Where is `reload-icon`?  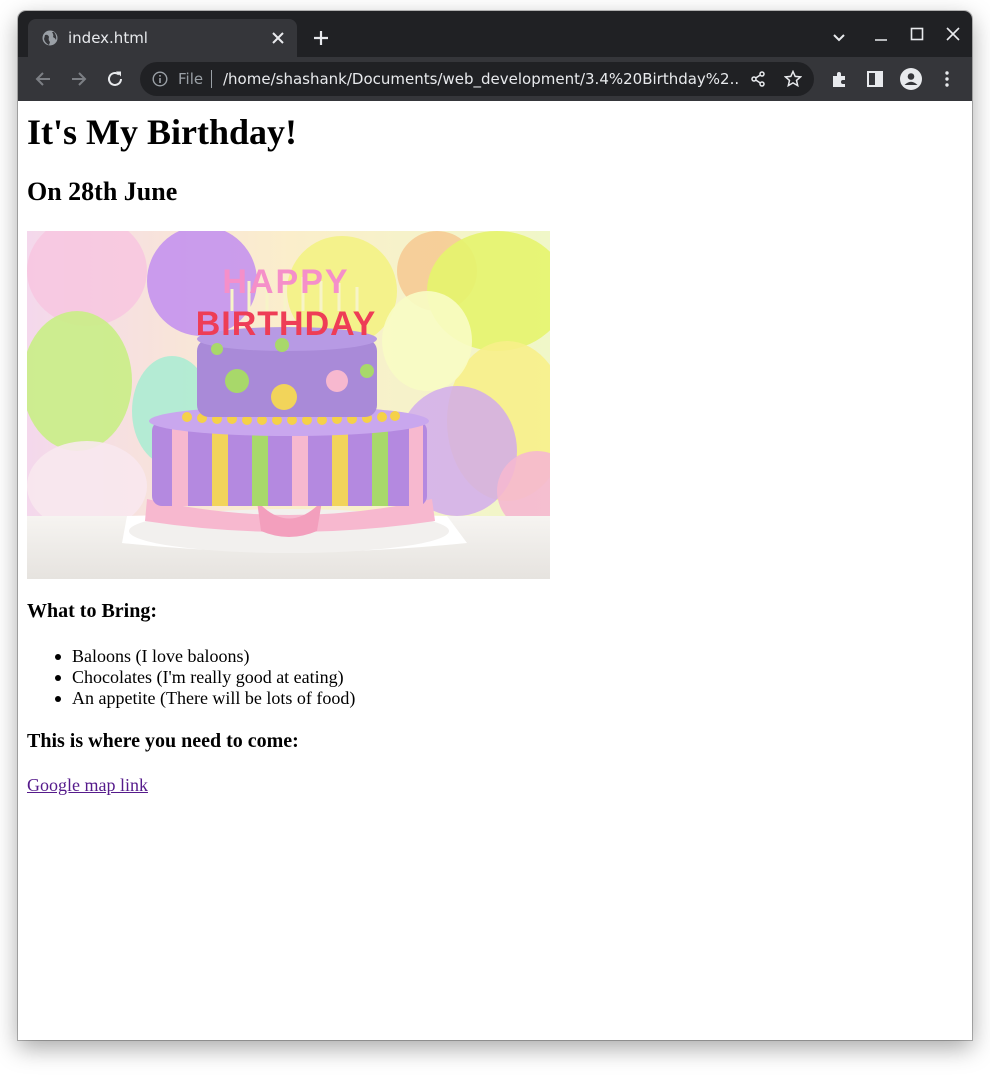
reload-icon is located at coordinates (115, 79).